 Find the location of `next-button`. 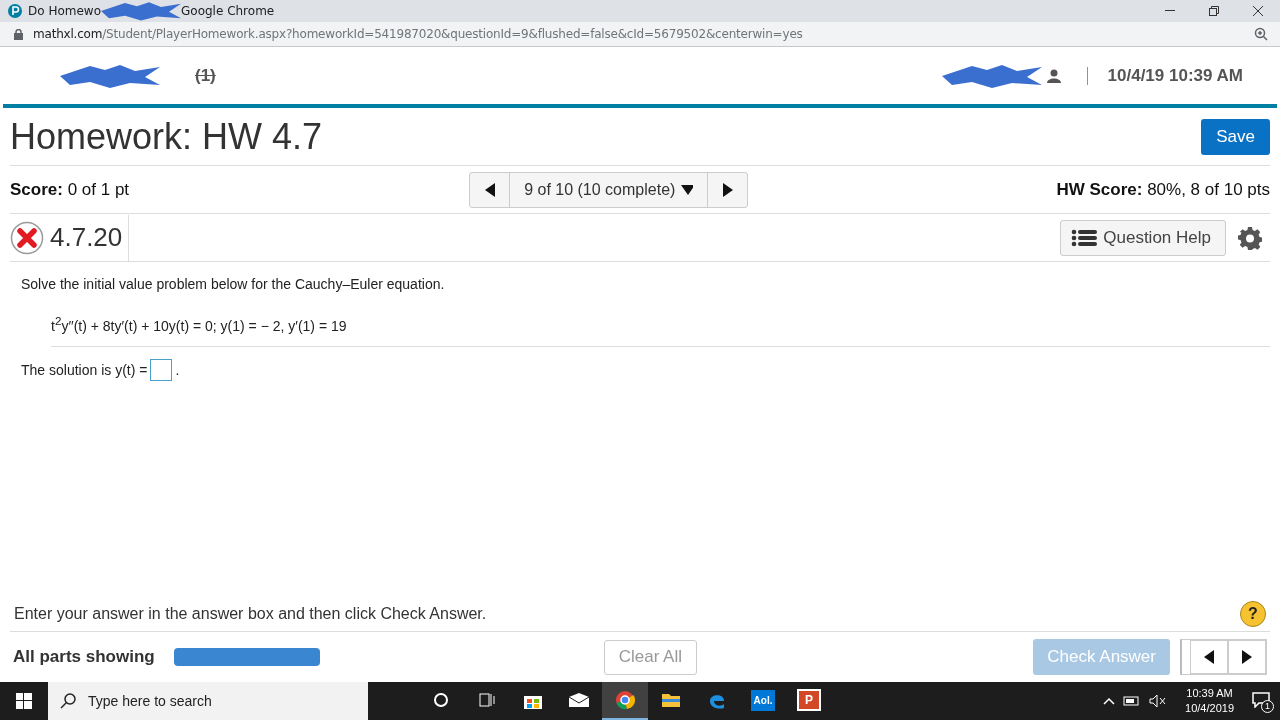

next-button is located at coordinates (1247, 657).